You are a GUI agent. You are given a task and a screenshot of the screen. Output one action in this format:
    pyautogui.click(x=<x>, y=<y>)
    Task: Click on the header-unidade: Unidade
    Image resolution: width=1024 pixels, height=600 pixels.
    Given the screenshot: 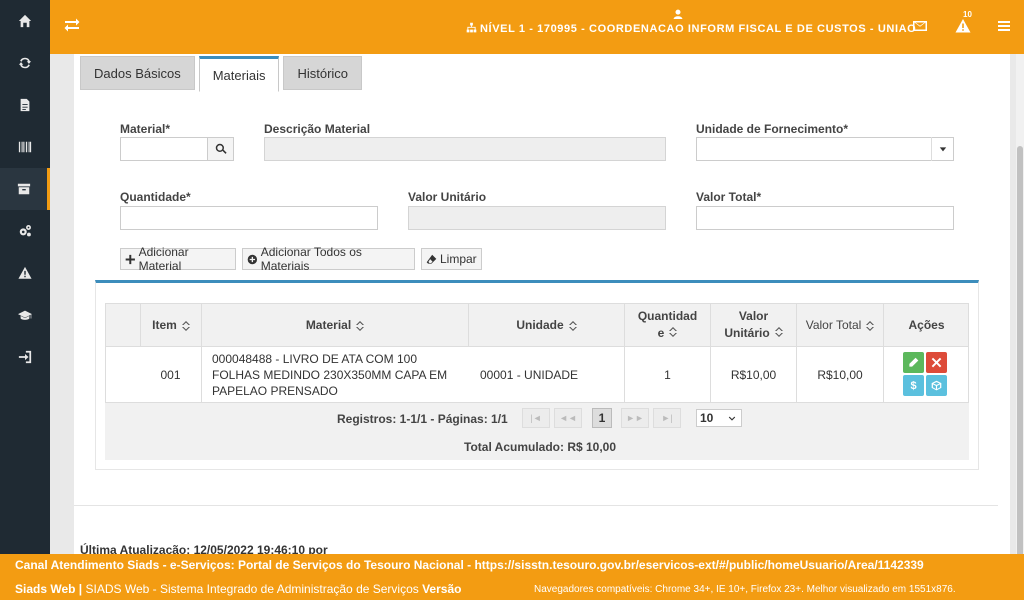 What is the action you would take?
    pyautogui.click(x=546, y=325)
    